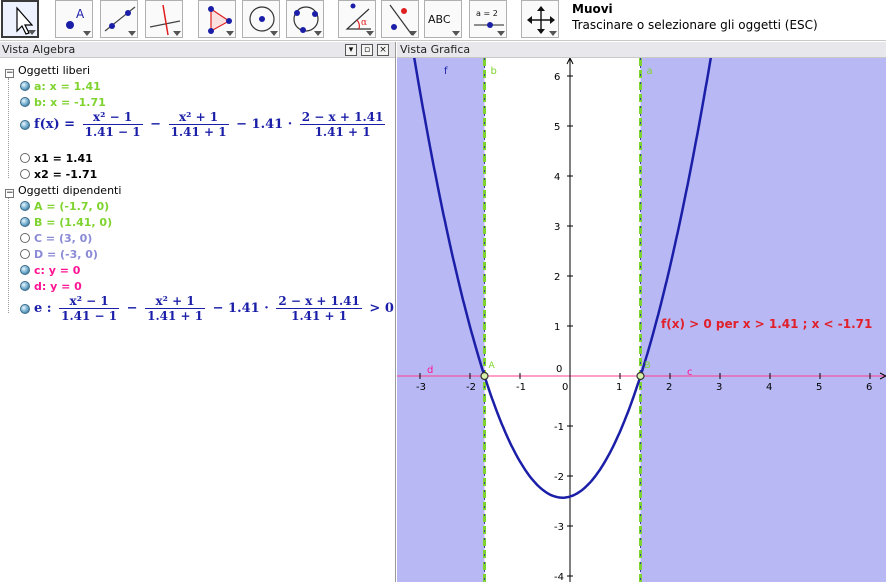 The height and width of the screenshot is (582, 886). I want to click on object-d: d: y = 0, so click(48, 286).